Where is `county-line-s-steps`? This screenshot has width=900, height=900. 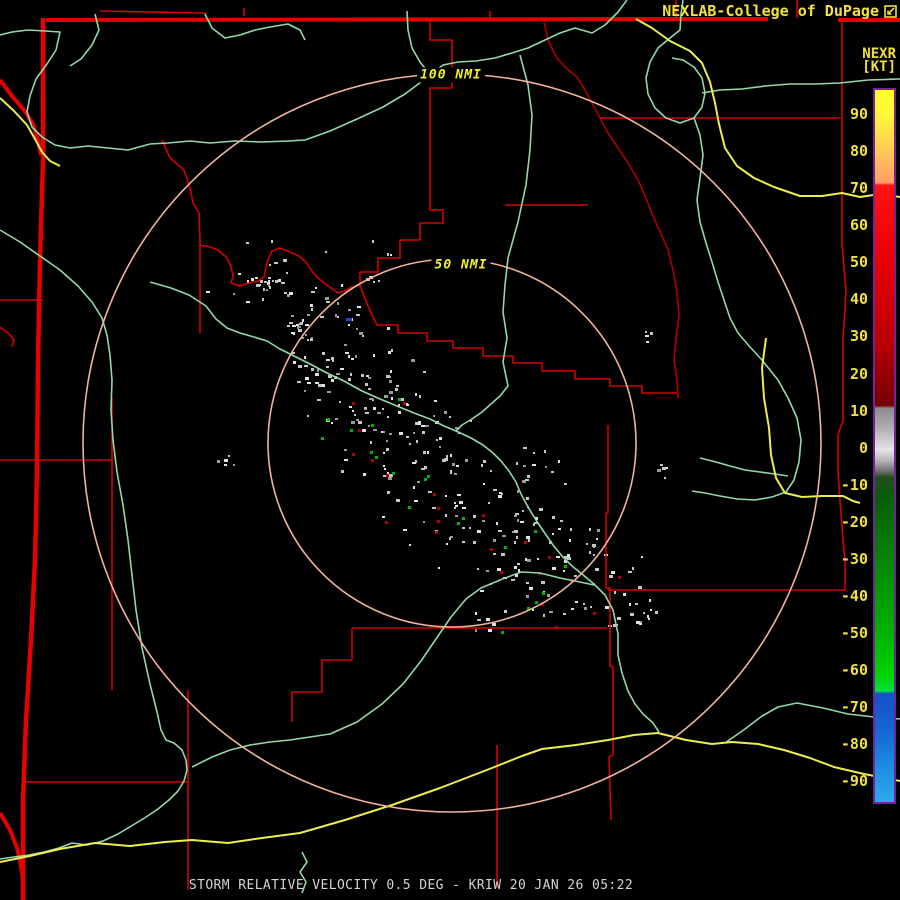 county-line-s-steps is located at coordinates (449, 674).